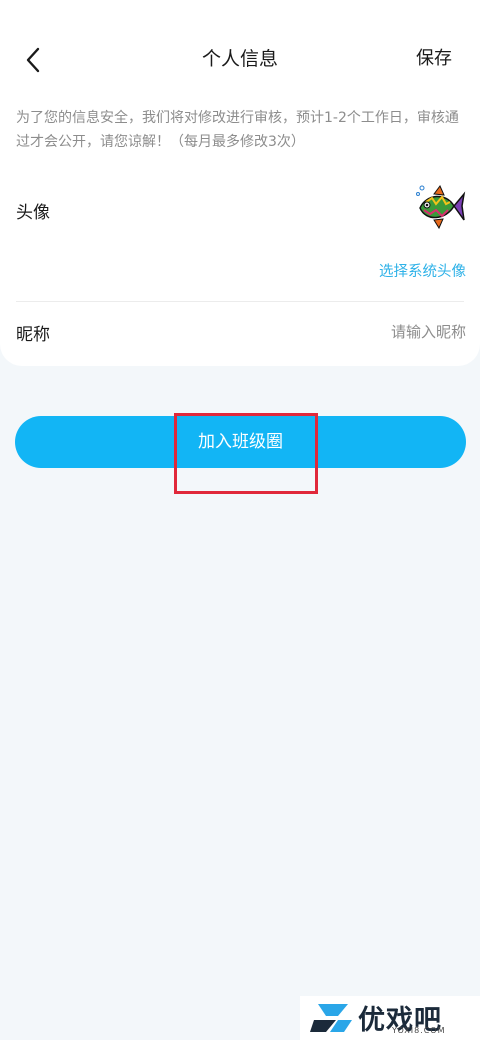 The image size is (480, 1040). I want to click on nickname-label: 昵称, so click(33, 335).